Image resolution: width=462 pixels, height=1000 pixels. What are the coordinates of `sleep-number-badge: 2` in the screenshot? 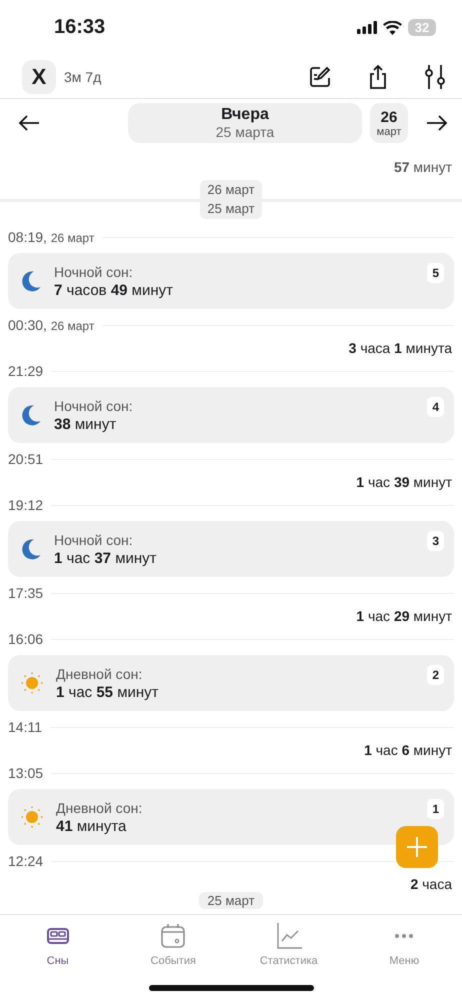 It's located at (435, 675).